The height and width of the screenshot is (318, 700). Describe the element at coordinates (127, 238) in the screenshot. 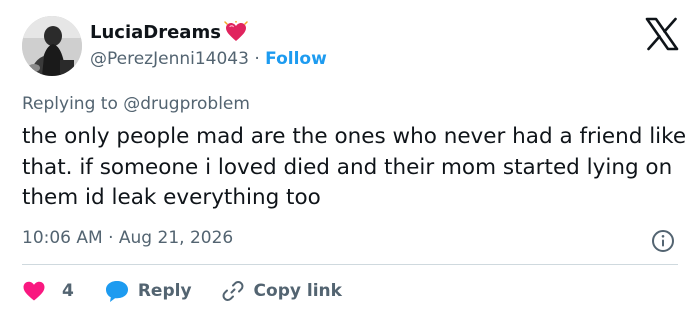

I see `tweet-timestamp: 10:06 AM · Aug 21, 2026` at that location.